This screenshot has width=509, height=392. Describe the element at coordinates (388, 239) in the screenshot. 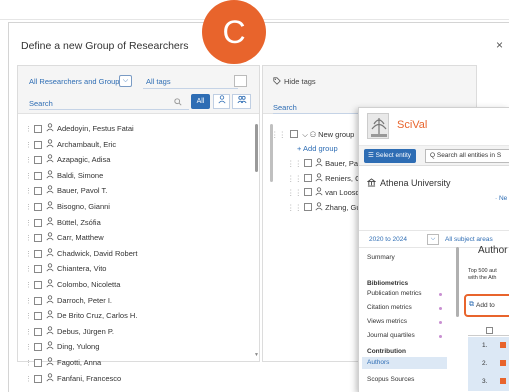

I see `year-range: 2020 to 2024` at that location.